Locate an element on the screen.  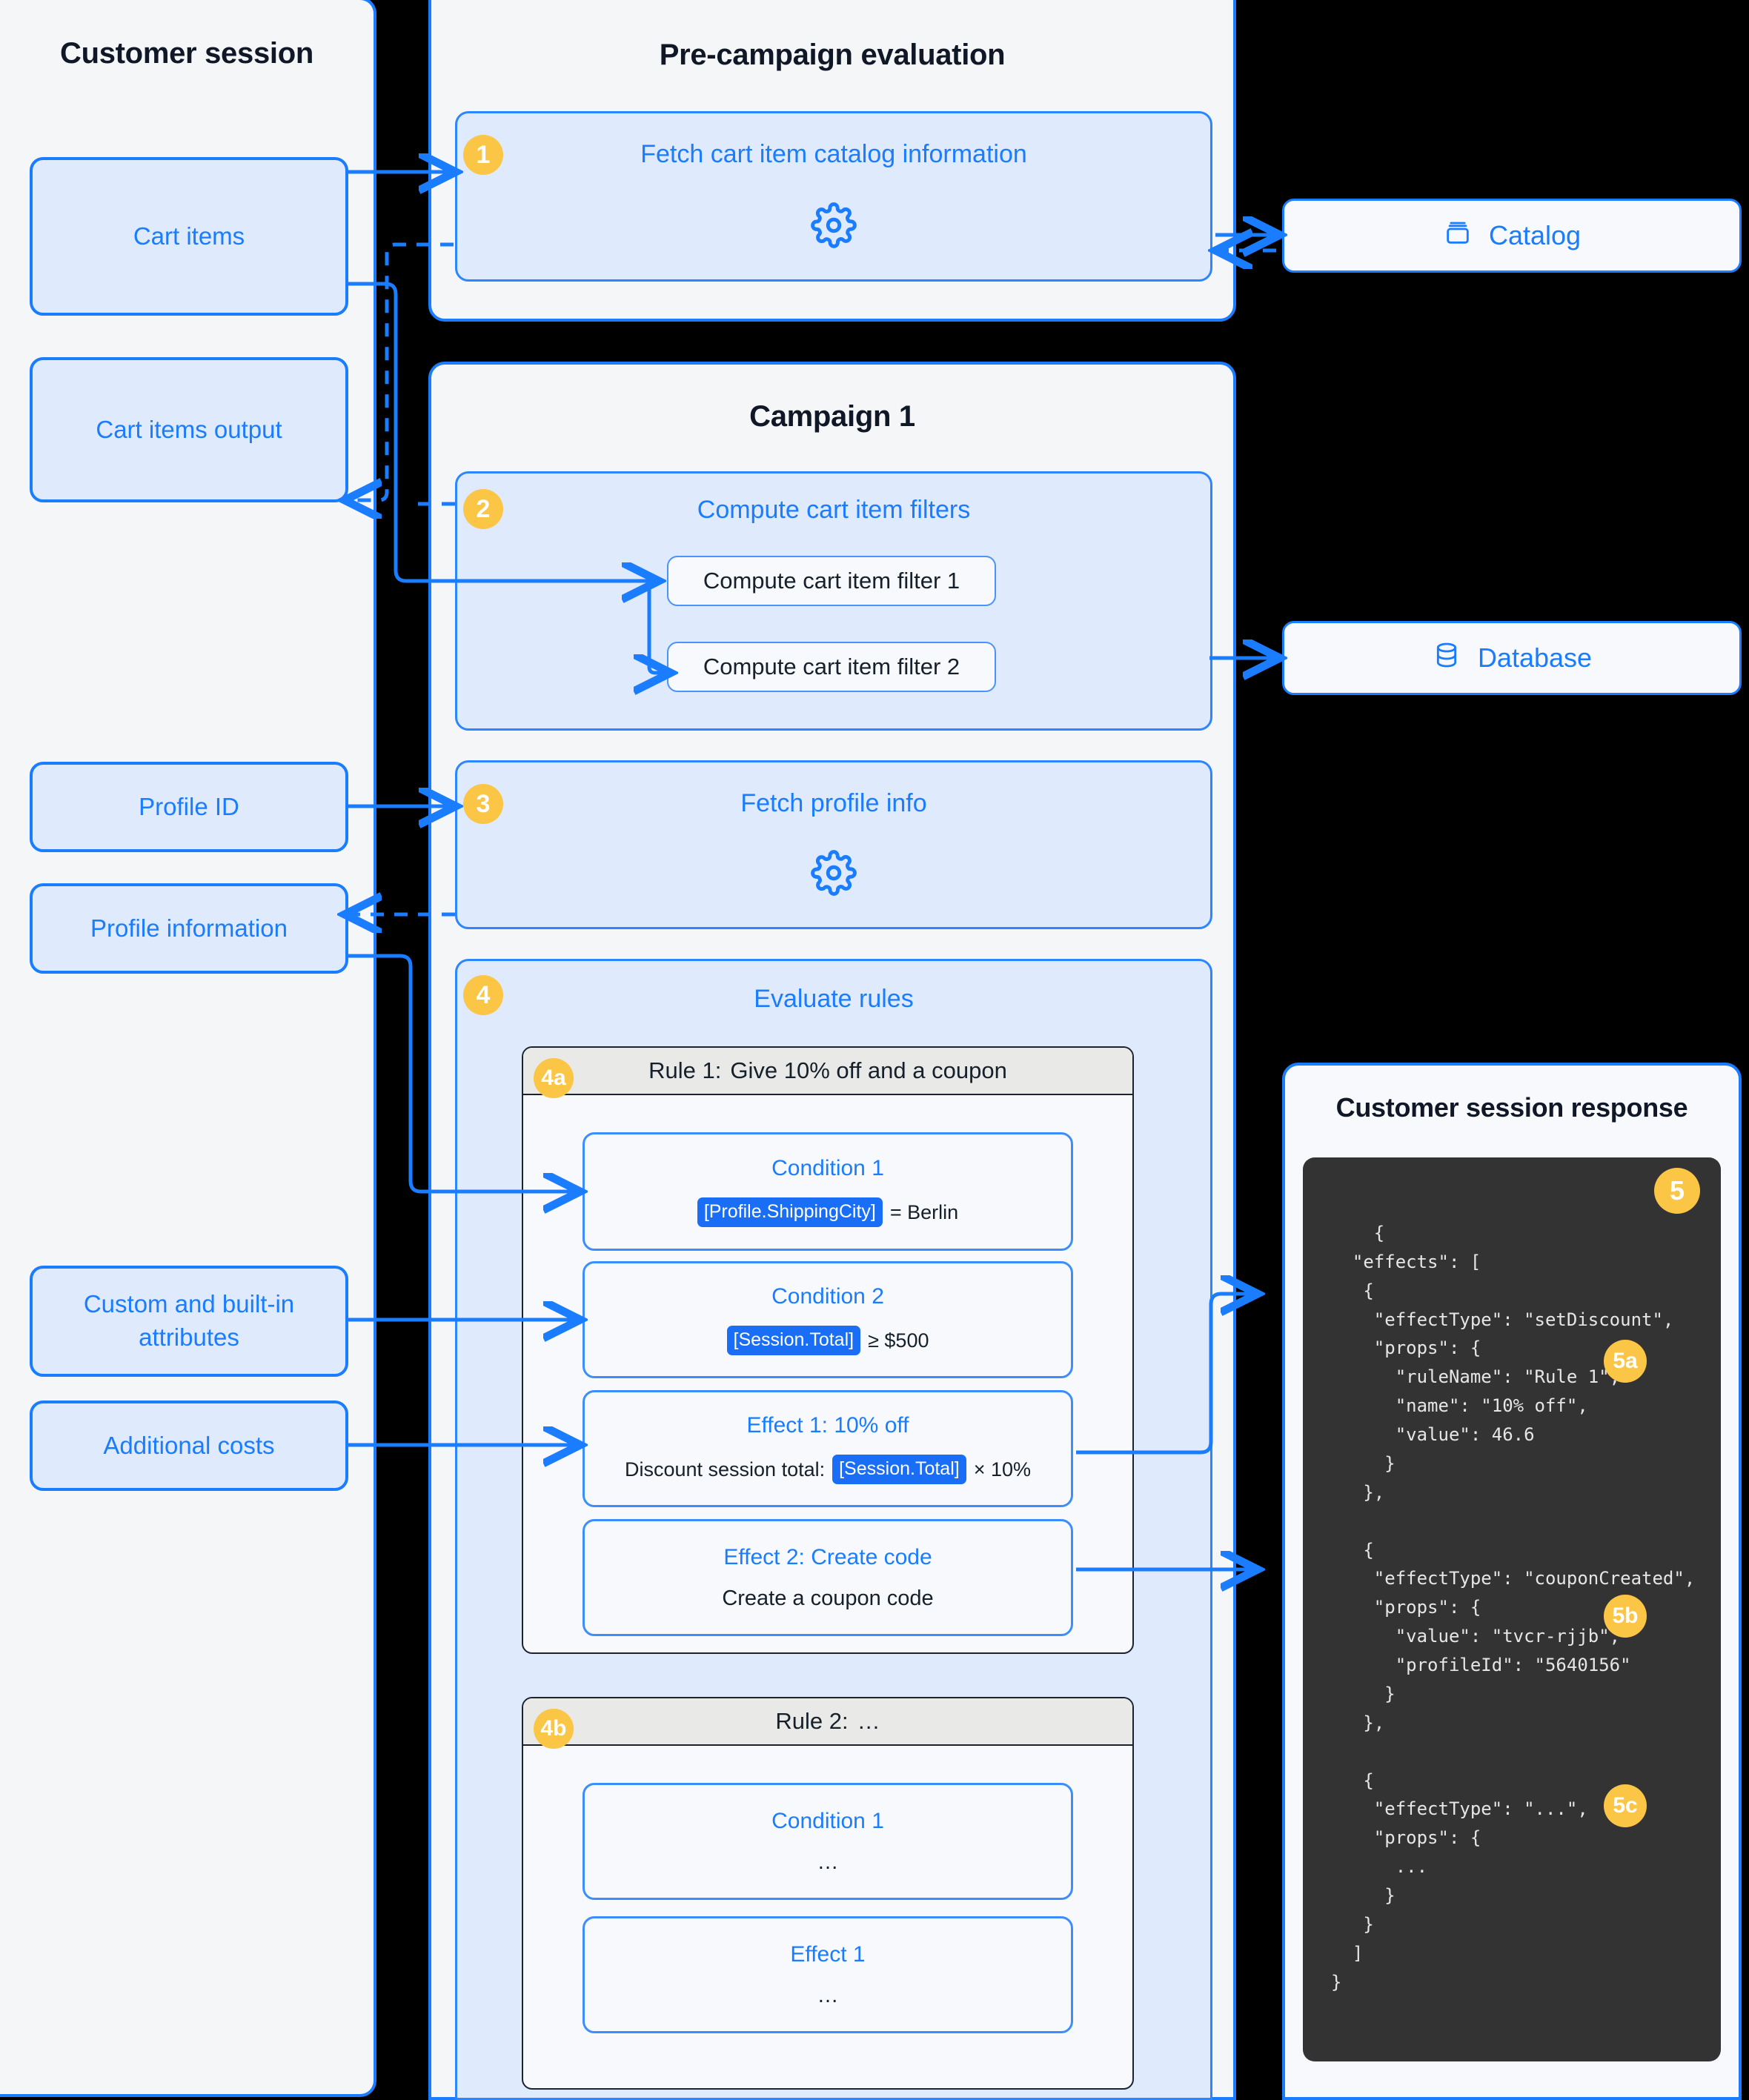
catalog-icon is located at coordinates (1458, 236).